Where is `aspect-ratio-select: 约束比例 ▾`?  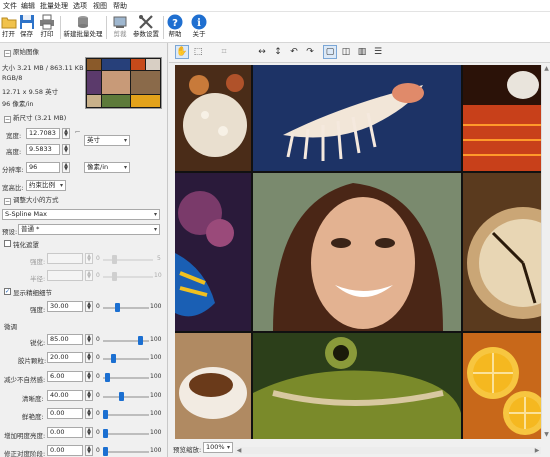
aspect-ratio-select: 约束比例 ▾ is located at coordinates (46, 185).